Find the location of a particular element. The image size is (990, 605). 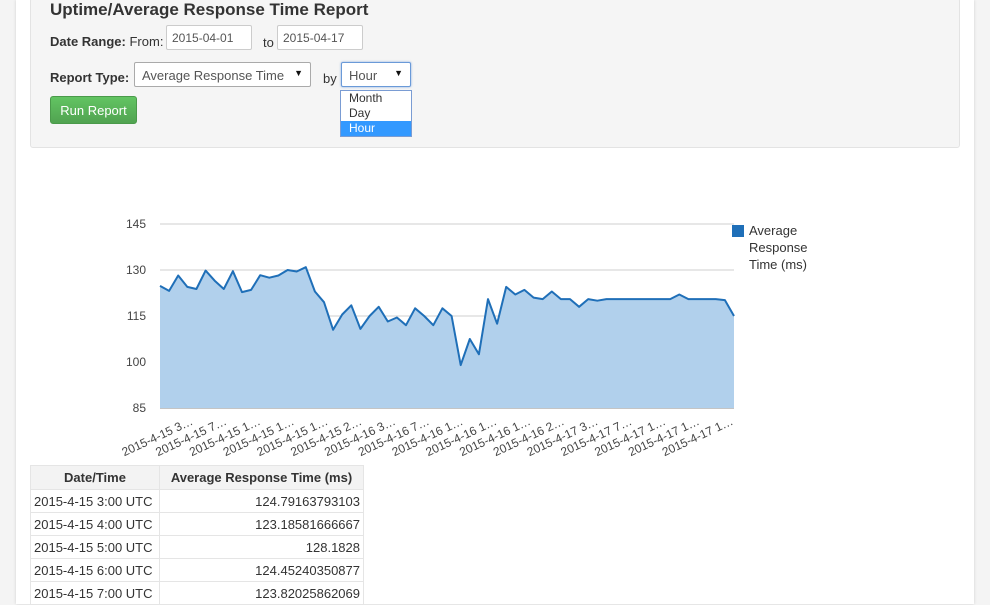

series-area is located at coordinates (447, 337).